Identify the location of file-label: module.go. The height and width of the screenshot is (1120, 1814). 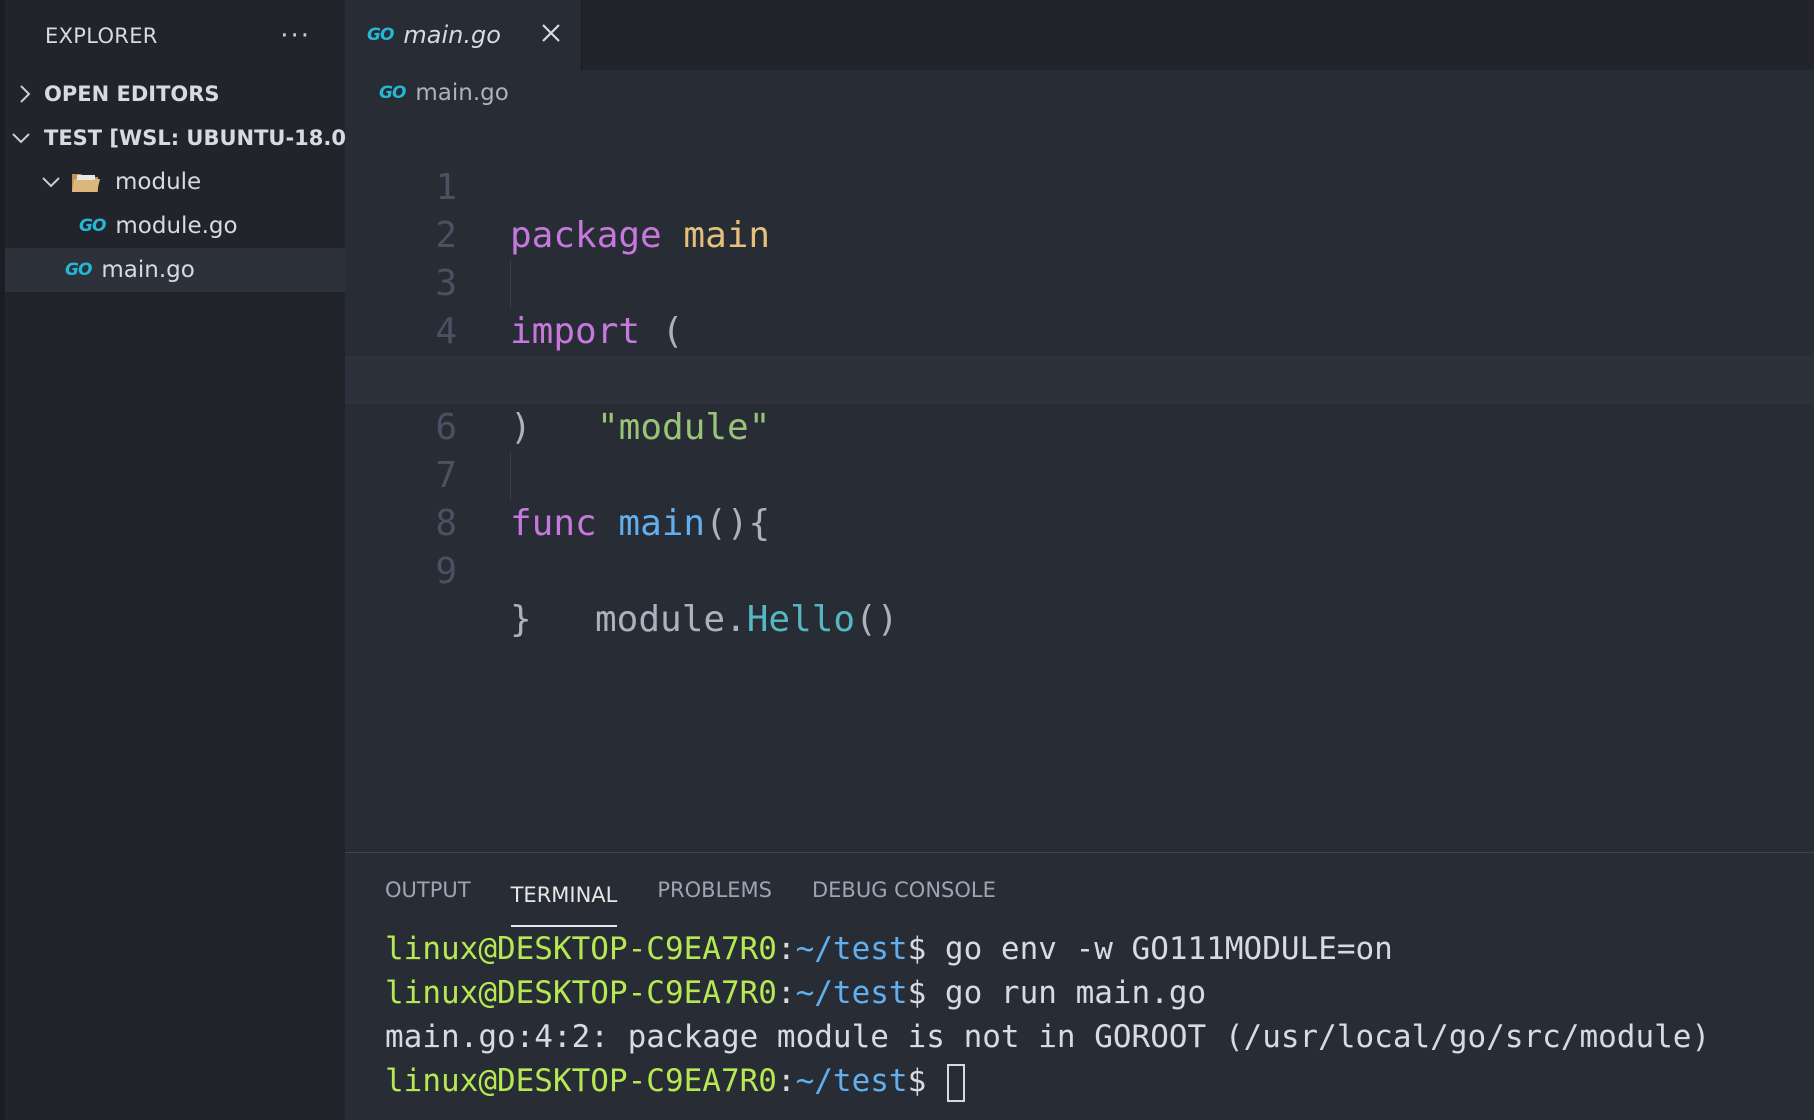
(176, 226).